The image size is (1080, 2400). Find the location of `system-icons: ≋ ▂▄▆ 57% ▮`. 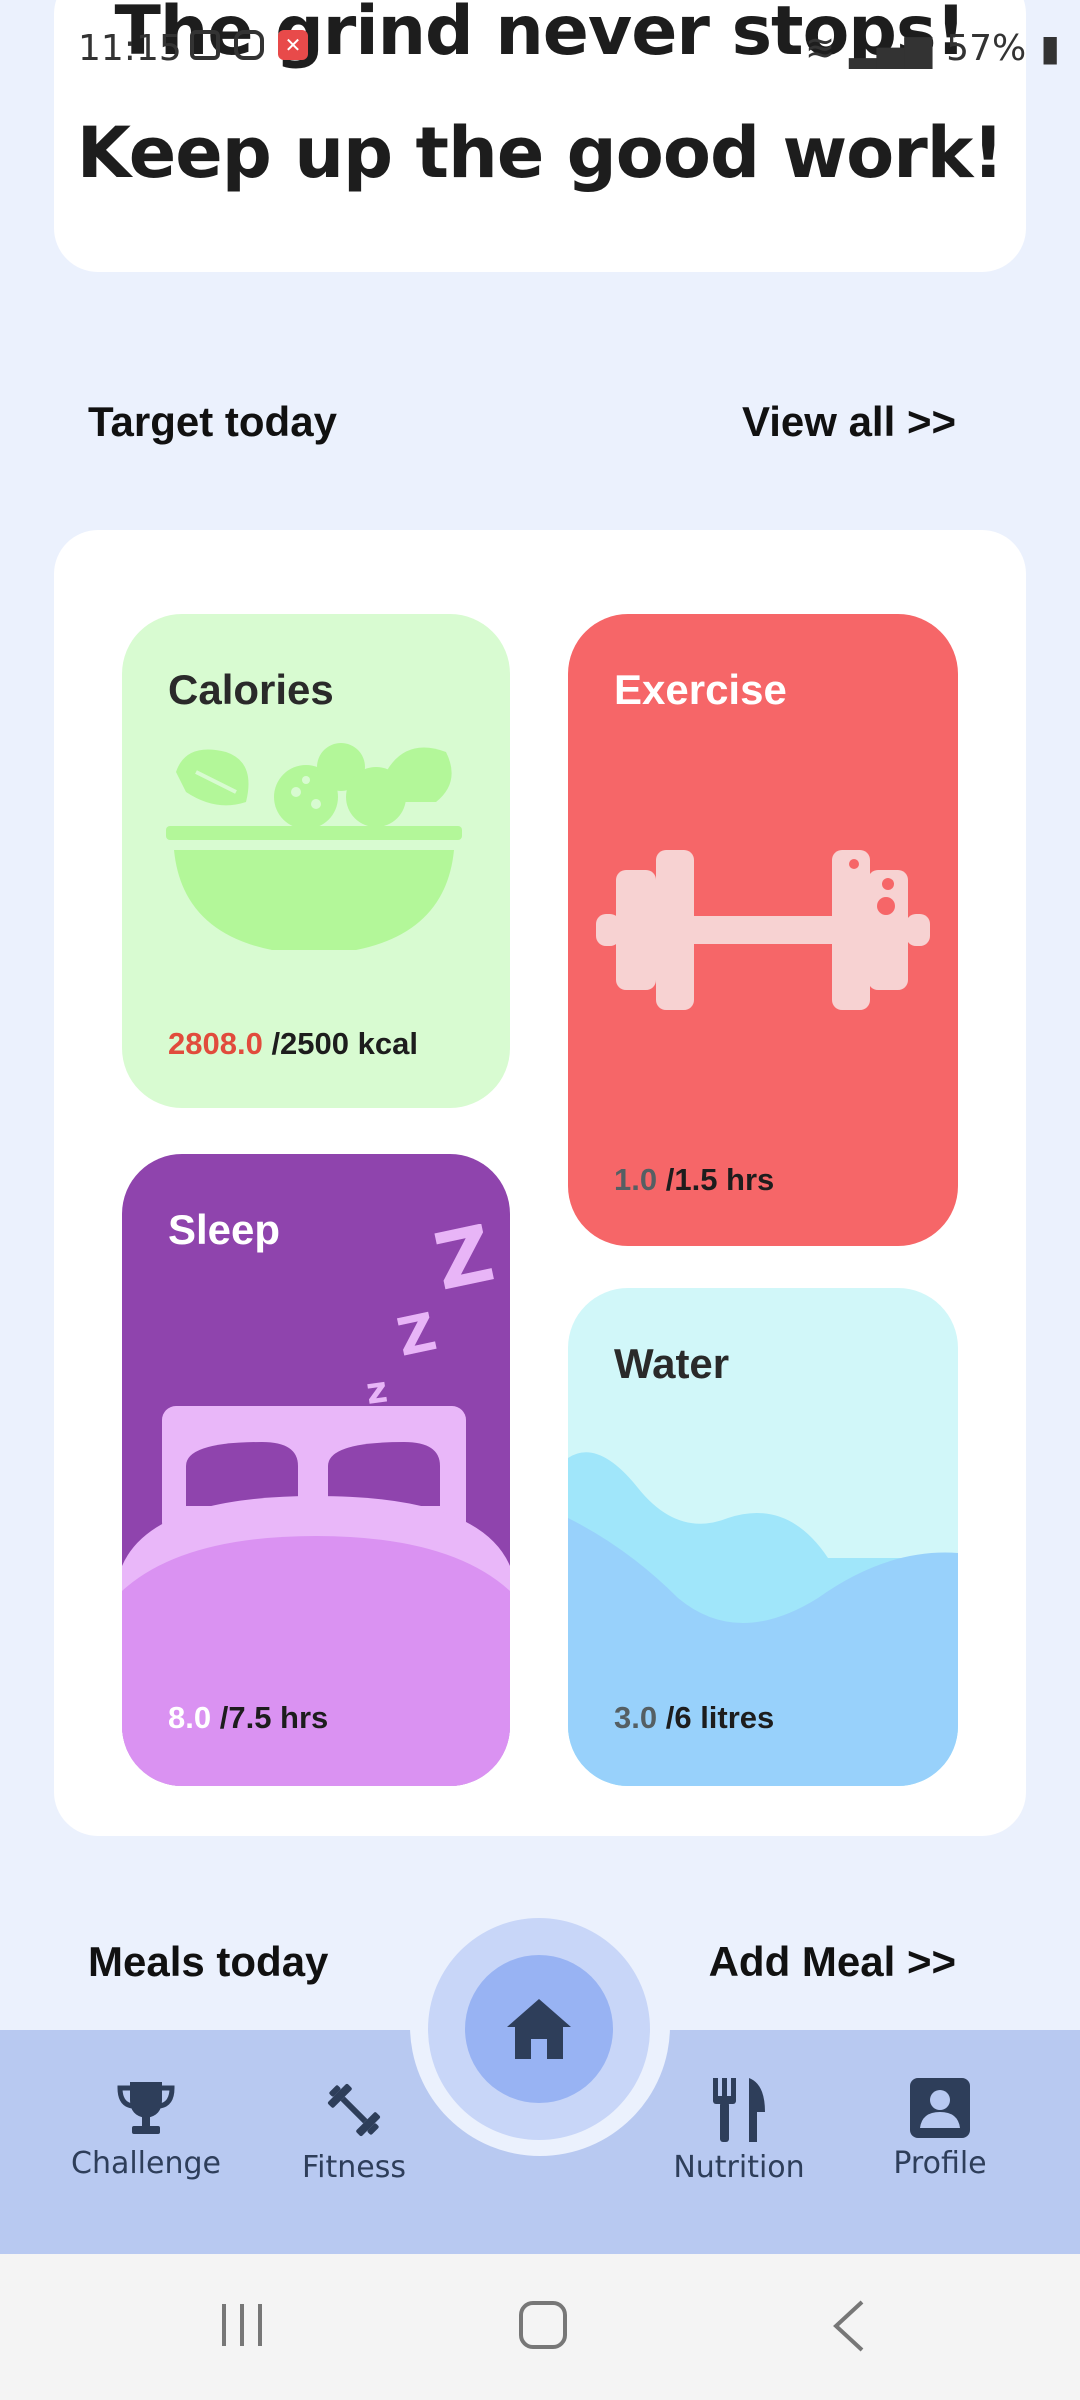

system-icons: ≋ ▂▄▆ 57% ▮ is located at coordinates (932, 48).